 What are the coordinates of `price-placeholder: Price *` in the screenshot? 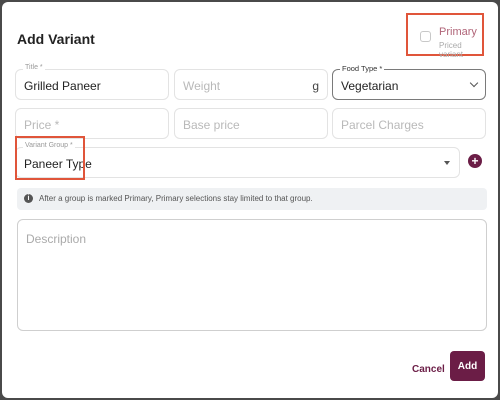 It's located at (42, 125).